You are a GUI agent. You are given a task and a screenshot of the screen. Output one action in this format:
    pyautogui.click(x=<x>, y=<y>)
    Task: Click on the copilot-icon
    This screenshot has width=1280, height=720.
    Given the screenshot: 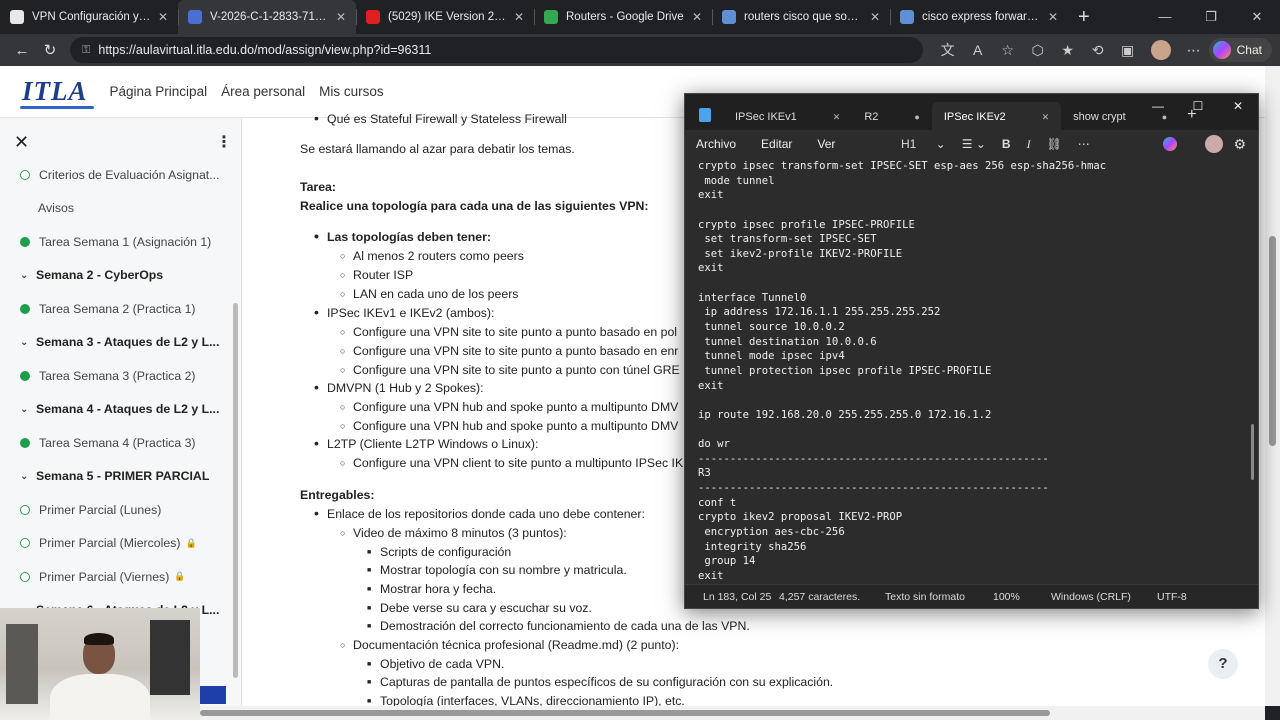 What is the action you would take?
    pyautogui.click(x=1170, y=144)
    